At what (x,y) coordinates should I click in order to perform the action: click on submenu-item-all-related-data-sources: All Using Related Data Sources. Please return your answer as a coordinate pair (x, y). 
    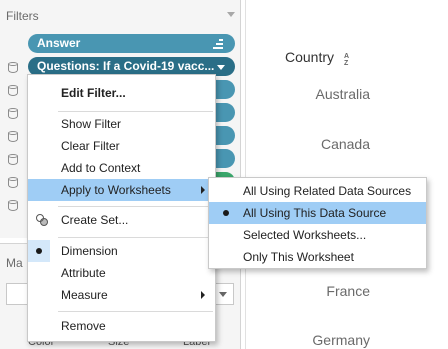
    Looking at the image, I should click on (317, 191).